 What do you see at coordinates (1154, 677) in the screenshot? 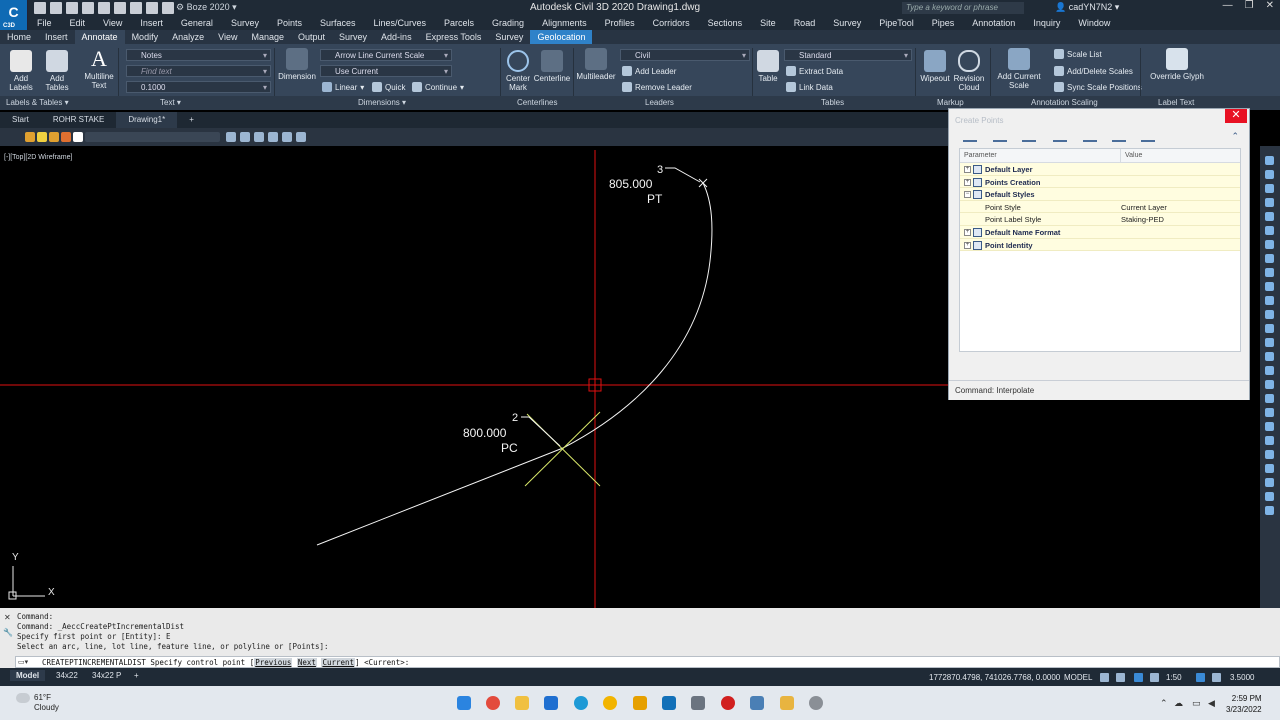
I see `auto-scale-icon` at bounding box center [1154, 677].